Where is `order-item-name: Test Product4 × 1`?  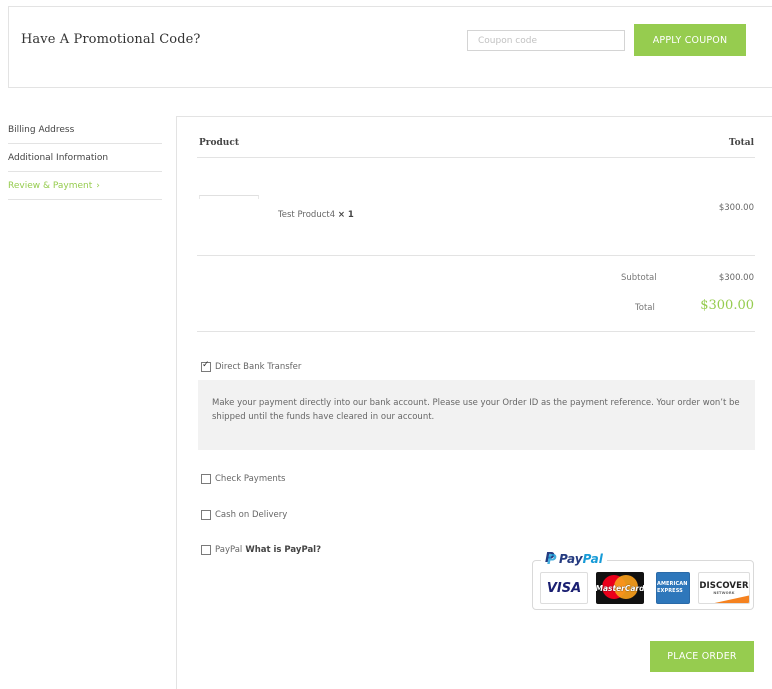
order-item-name: Test Product4 × 1 is located at coordinates (316, 215).